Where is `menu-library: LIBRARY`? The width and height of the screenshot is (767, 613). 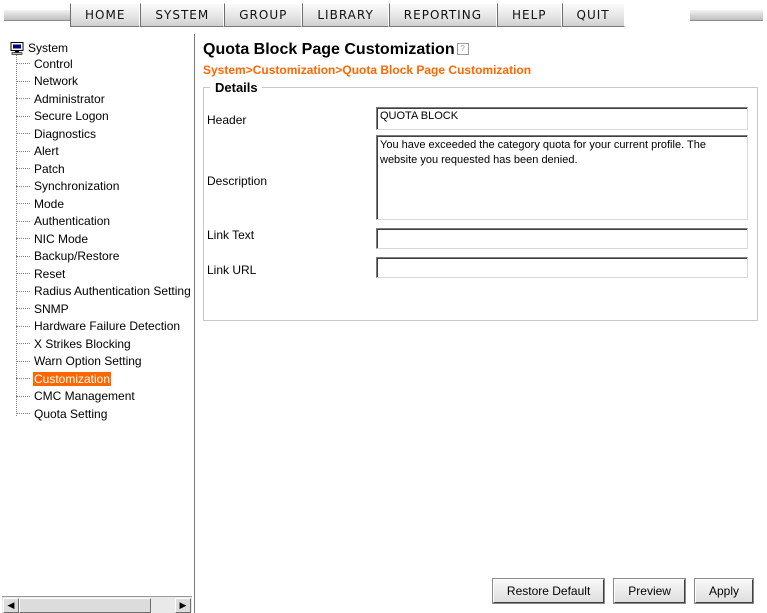
menu-library: LIBRARY is located at coordinates (345, 15).